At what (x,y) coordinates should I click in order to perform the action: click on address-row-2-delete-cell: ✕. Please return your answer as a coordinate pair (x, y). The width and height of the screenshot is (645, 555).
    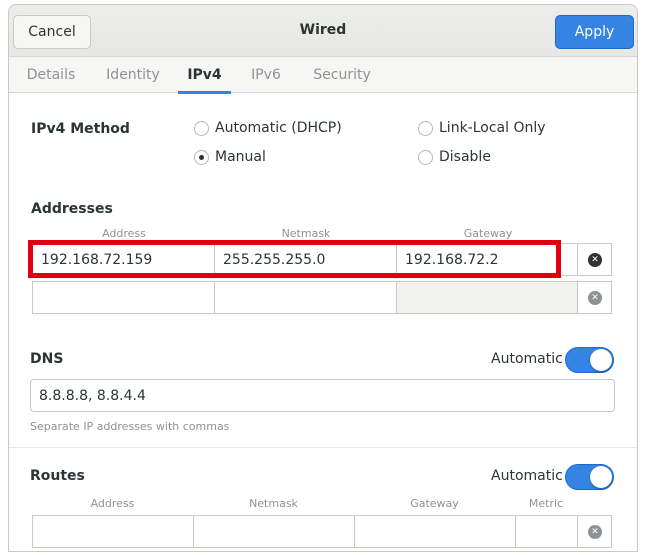
    Looking at the image, I should click on (594, 297).